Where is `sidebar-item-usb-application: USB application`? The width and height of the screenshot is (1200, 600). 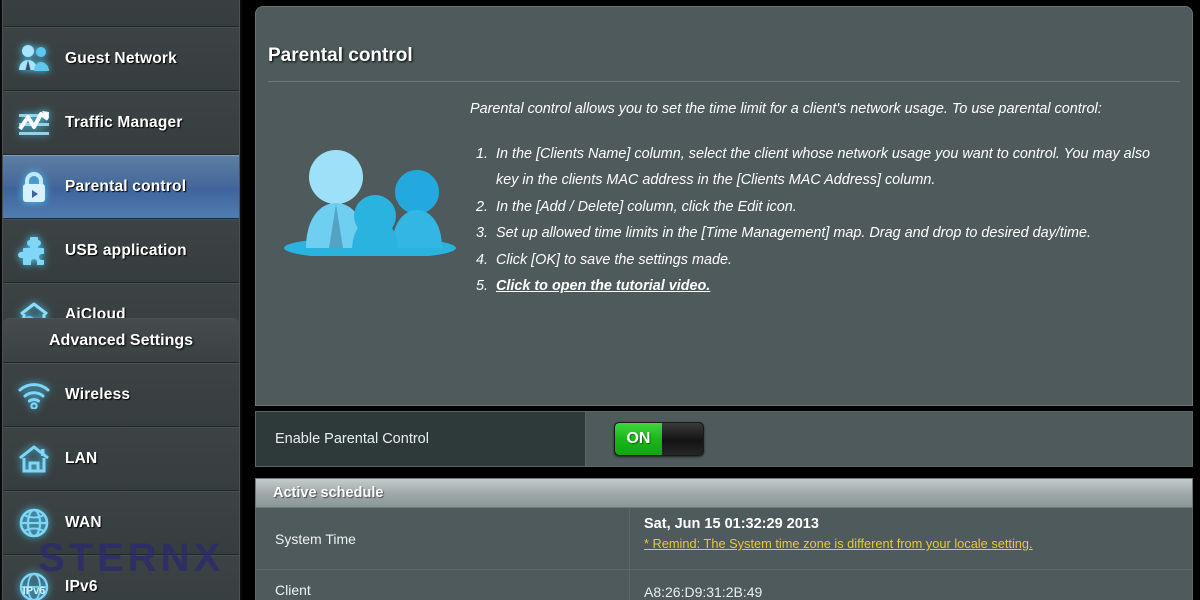 sidebar-item-usb-application: USB application is located at coordinates (121, 251).